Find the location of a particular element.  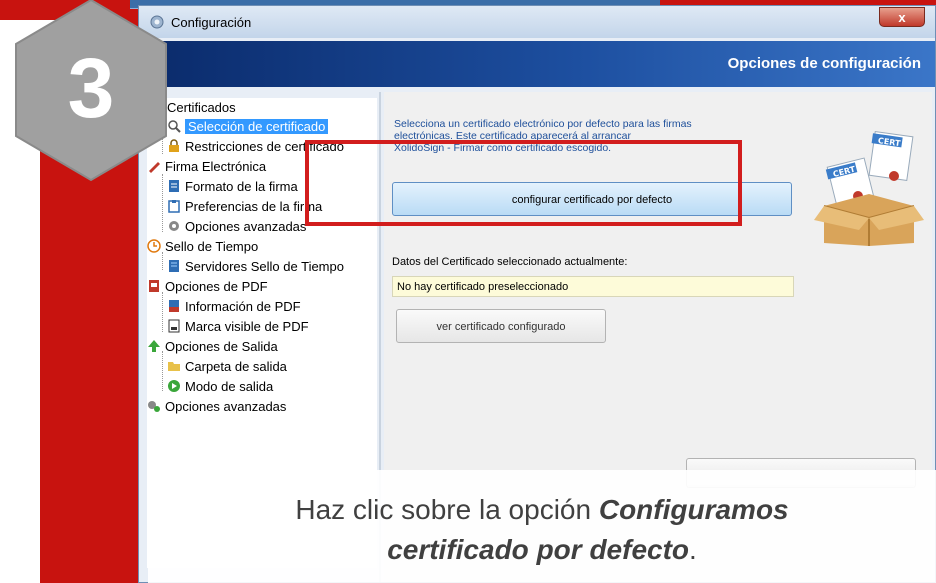

tree-item-label: Servidores Sello de Tiempo is located at coordinates (264, 266).